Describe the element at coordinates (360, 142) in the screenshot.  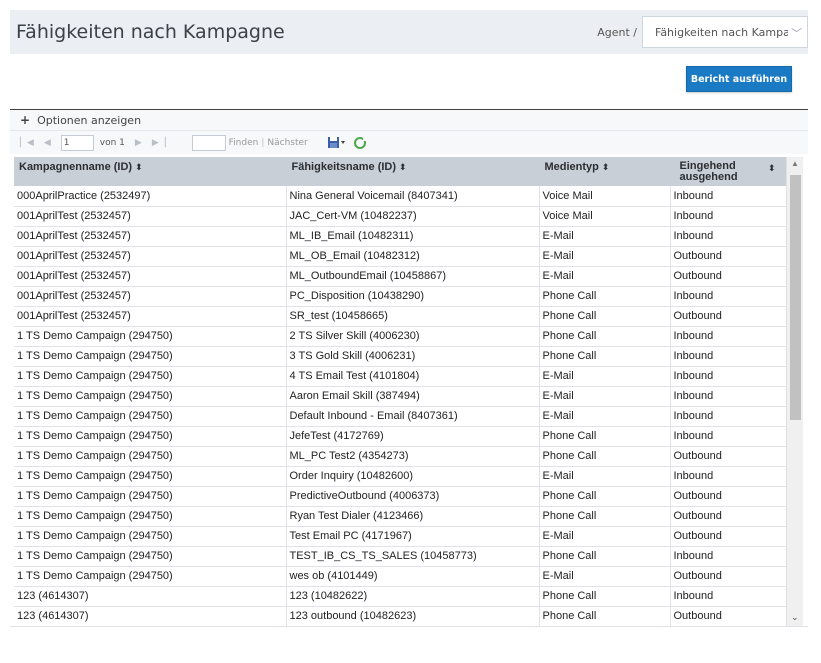
I see `refresh-icon` at that location.